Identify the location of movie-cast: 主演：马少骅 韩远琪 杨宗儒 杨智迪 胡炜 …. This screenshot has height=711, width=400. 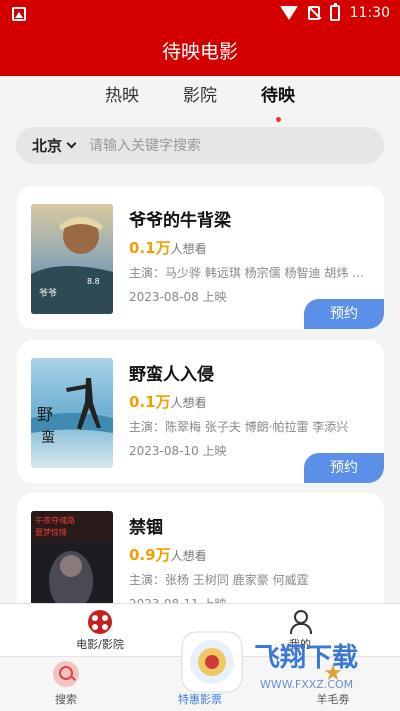
(247, 273).